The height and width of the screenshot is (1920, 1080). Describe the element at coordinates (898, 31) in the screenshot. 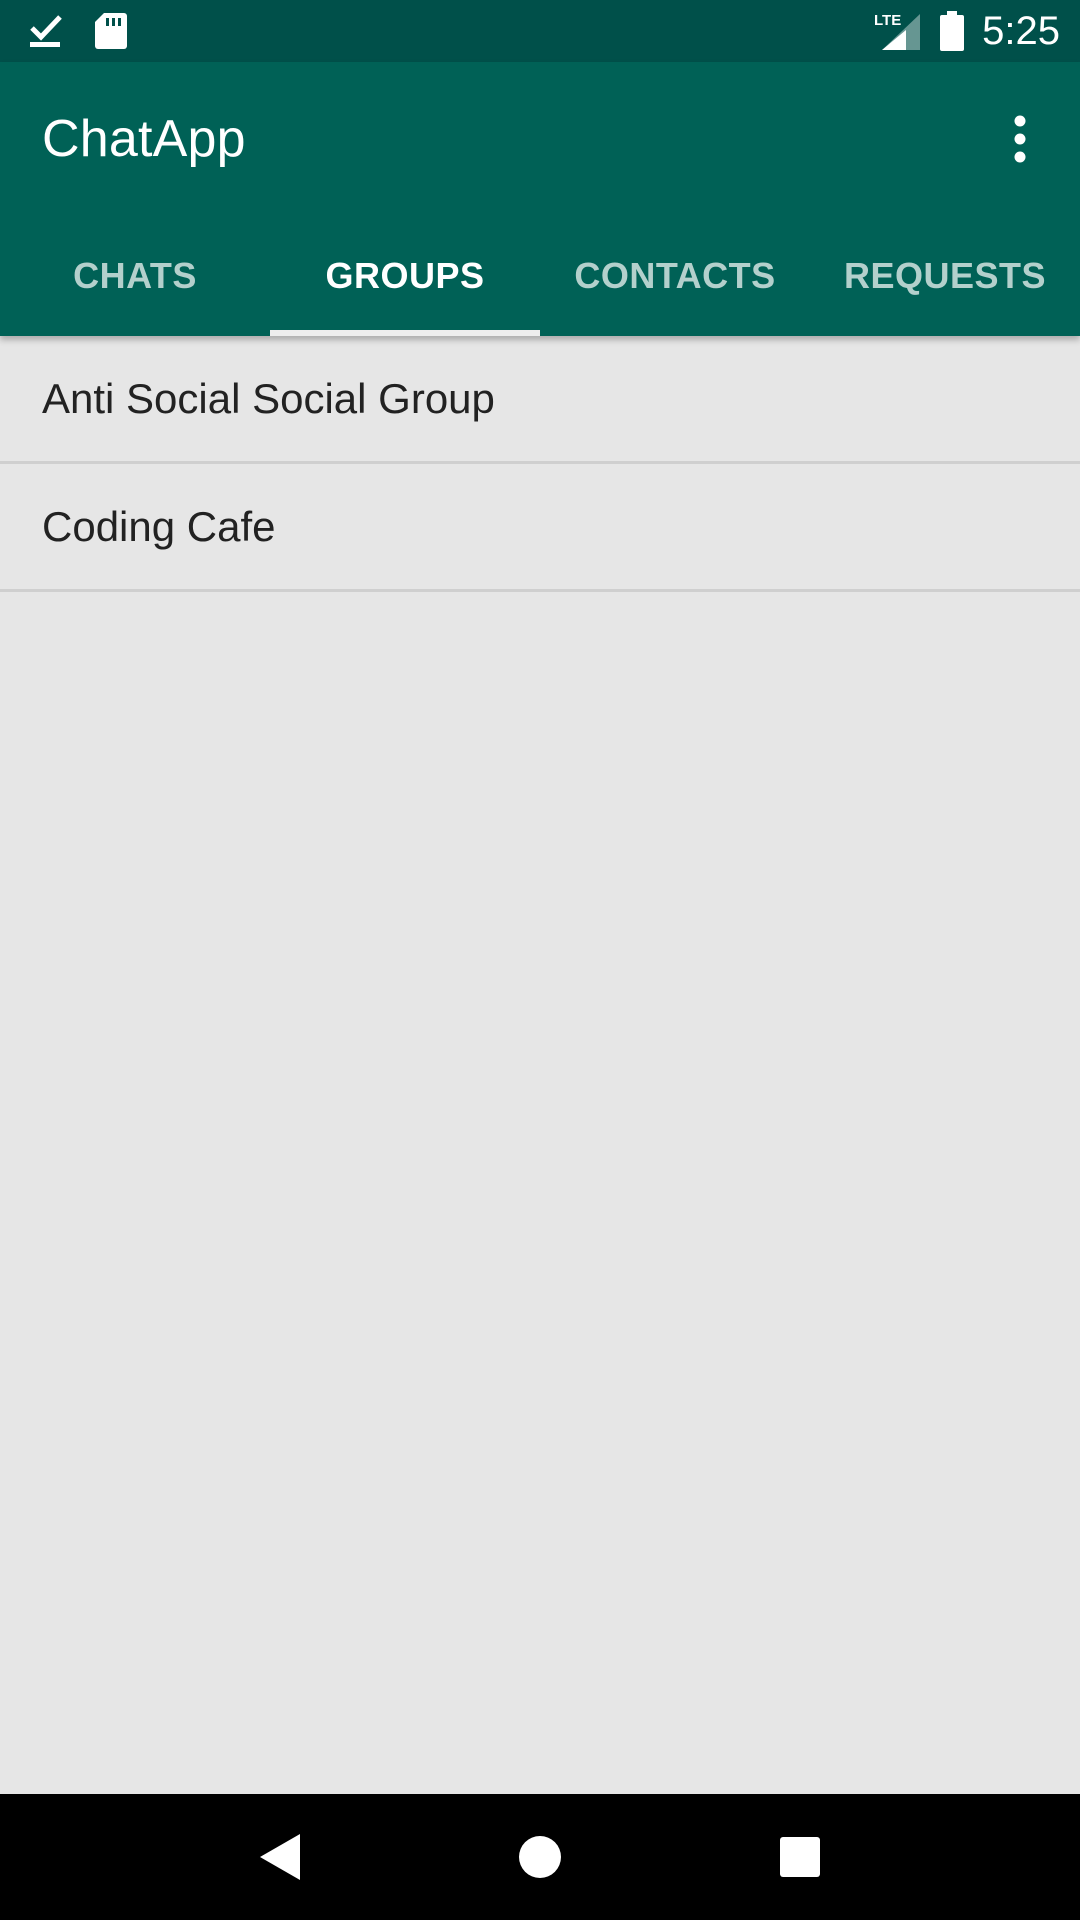

I see `lte-signal-icon: LTE` at that location.